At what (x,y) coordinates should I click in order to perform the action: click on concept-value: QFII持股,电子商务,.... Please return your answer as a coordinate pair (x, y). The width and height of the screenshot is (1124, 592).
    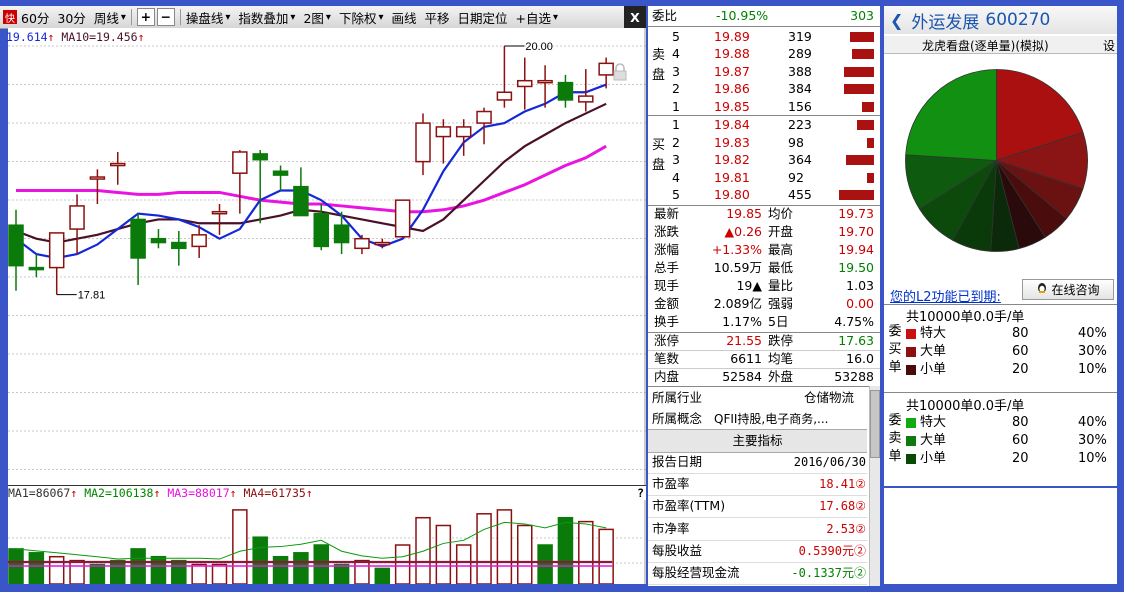
    Looking at the image, I should click on (771, 419).